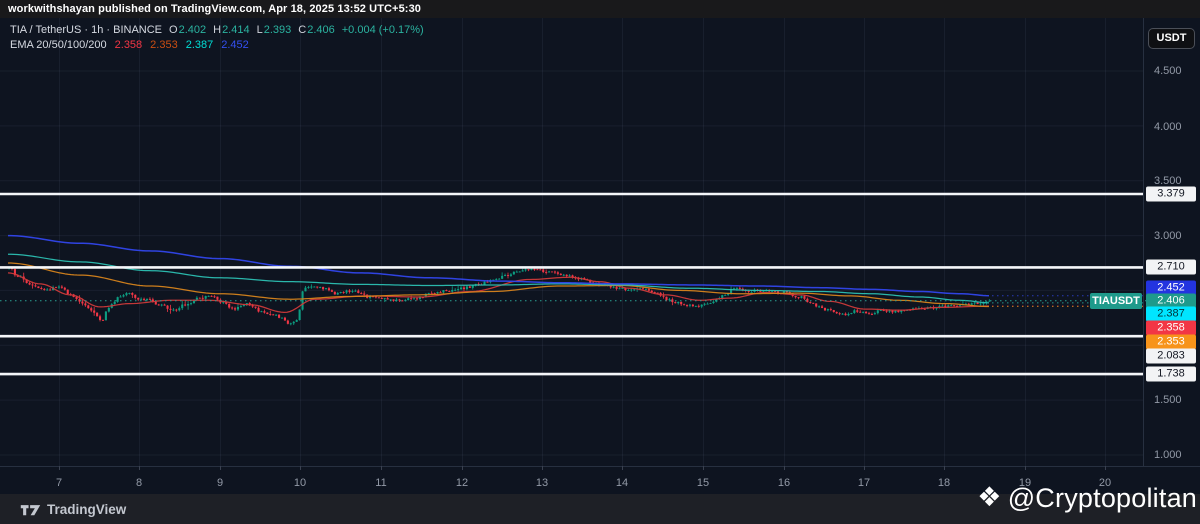 This screenshot has width=1200, height=524. I want to click on time-label: 15, so click(703, 483).